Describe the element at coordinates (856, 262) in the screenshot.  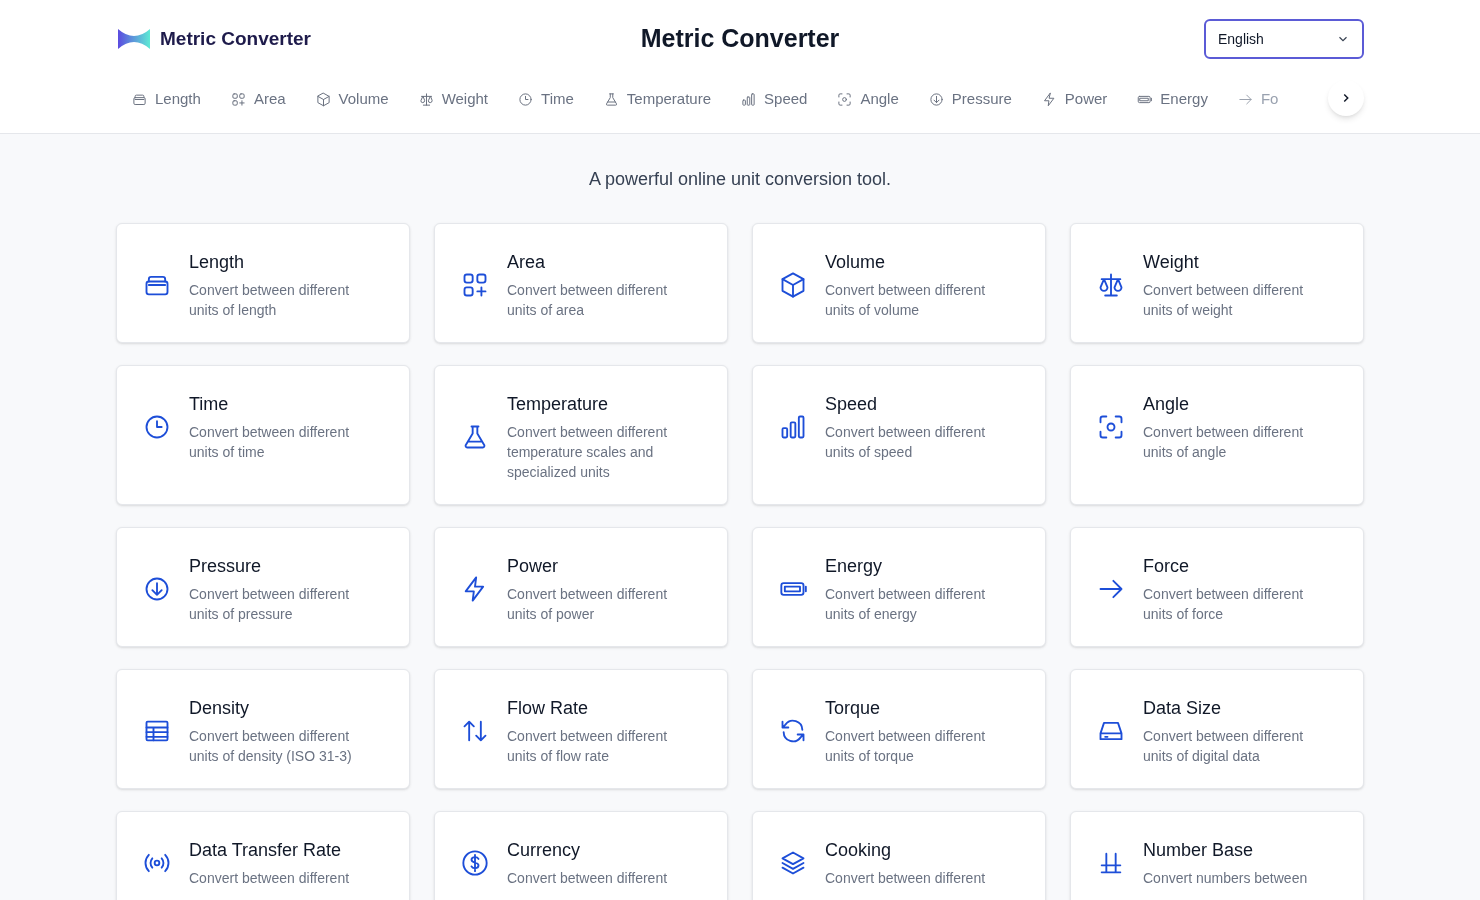
I see `card-title: Volume` at that location.